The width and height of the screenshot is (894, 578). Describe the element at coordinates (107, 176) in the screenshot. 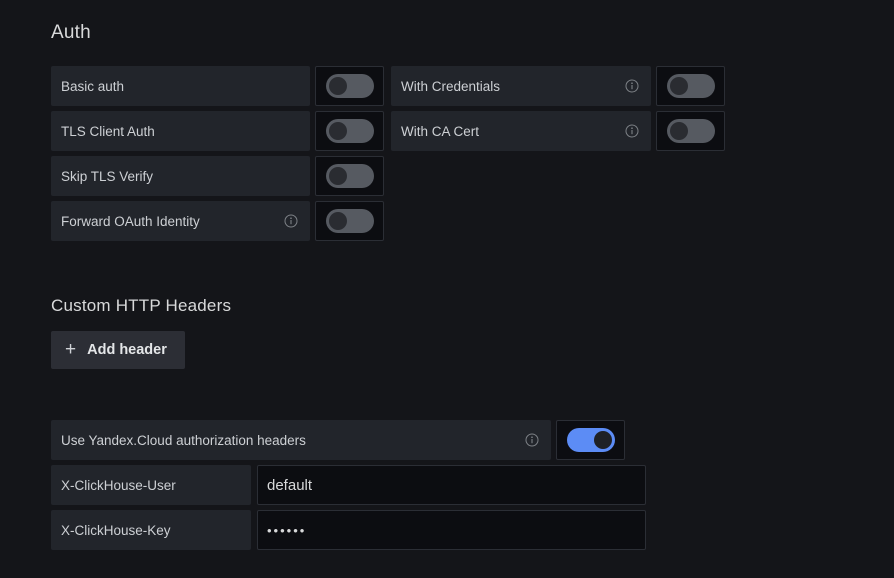

I see `skip-tls-verify-label: Skip TLS Verify` at that location.